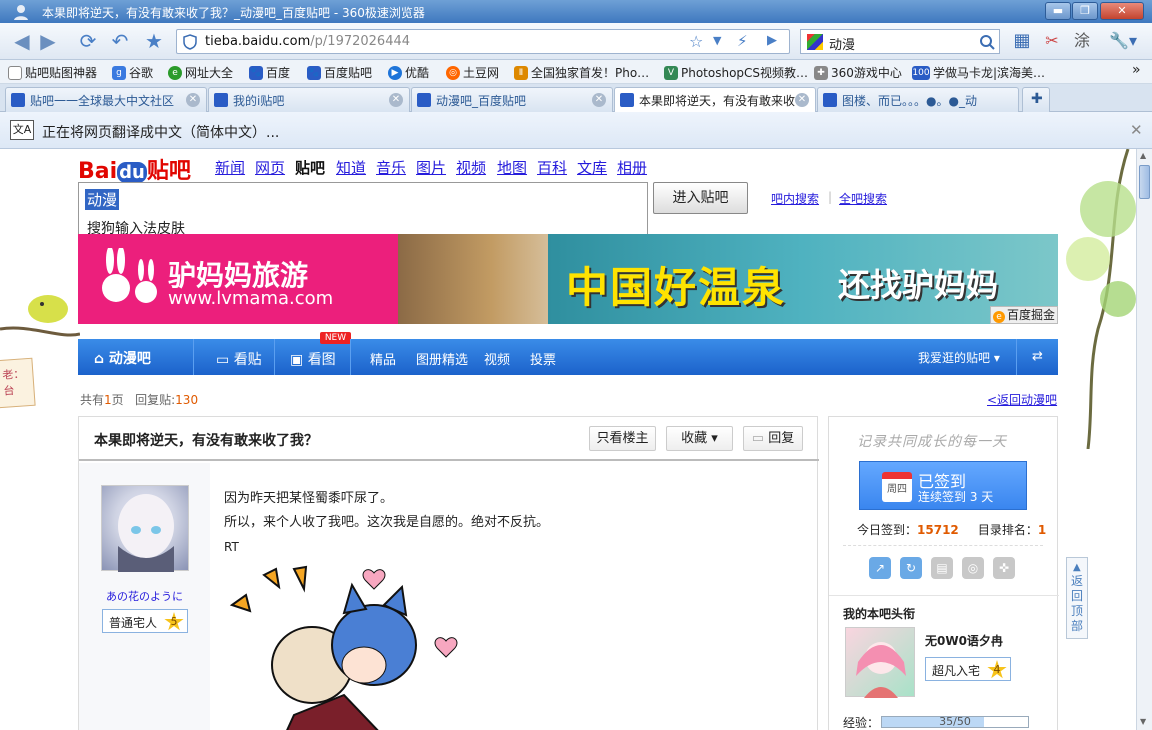  Describe the element at coordinates (52, 72) in the screenshot. I see `bookmark-item: 贴吧贴图神器` at that location.